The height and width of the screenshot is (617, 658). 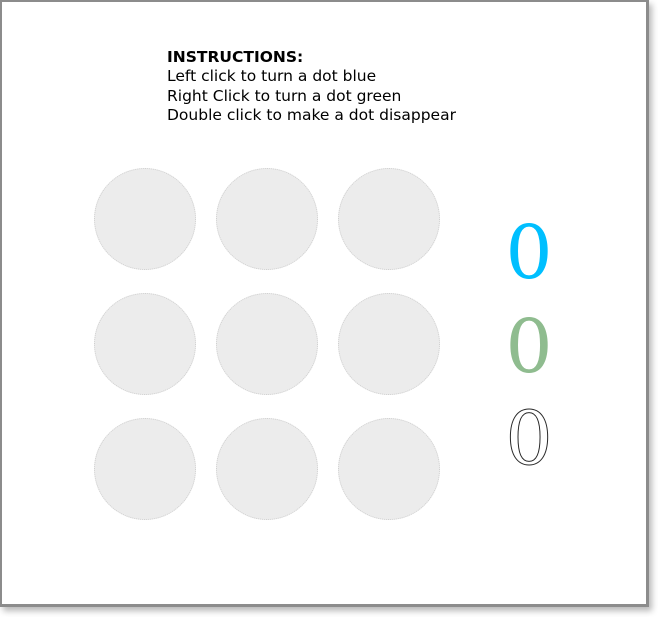 What do you see at coordinates (311, 115) in the screenshot?
I see `instruction-line-double-click: Double click to make a dot disappear` at bounding box center [311, 115].